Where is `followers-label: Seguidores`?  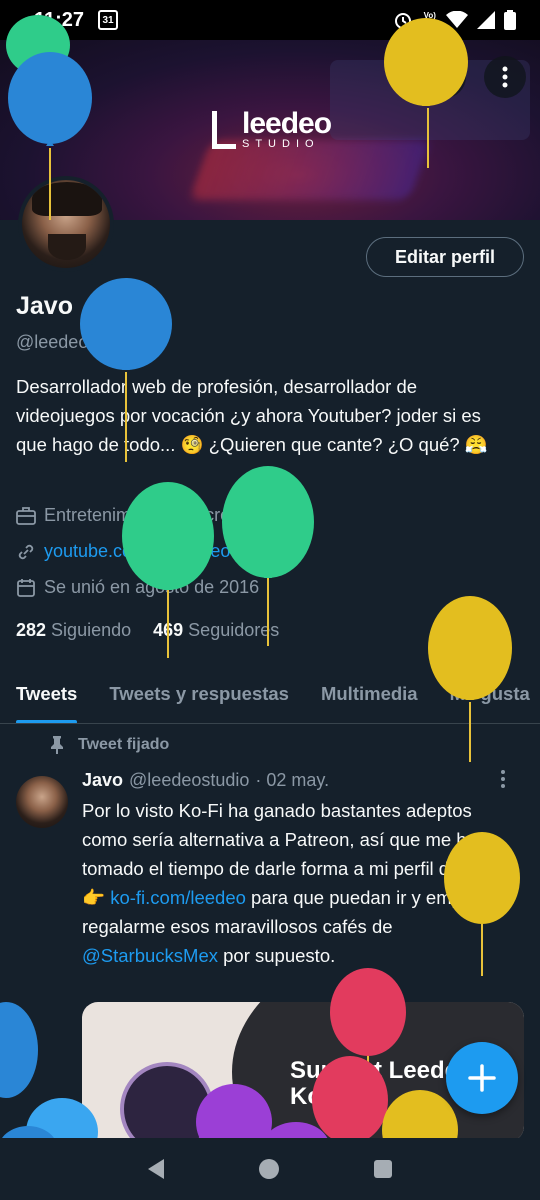
followers-label: Seguidores is located at coordinates (234, 630).